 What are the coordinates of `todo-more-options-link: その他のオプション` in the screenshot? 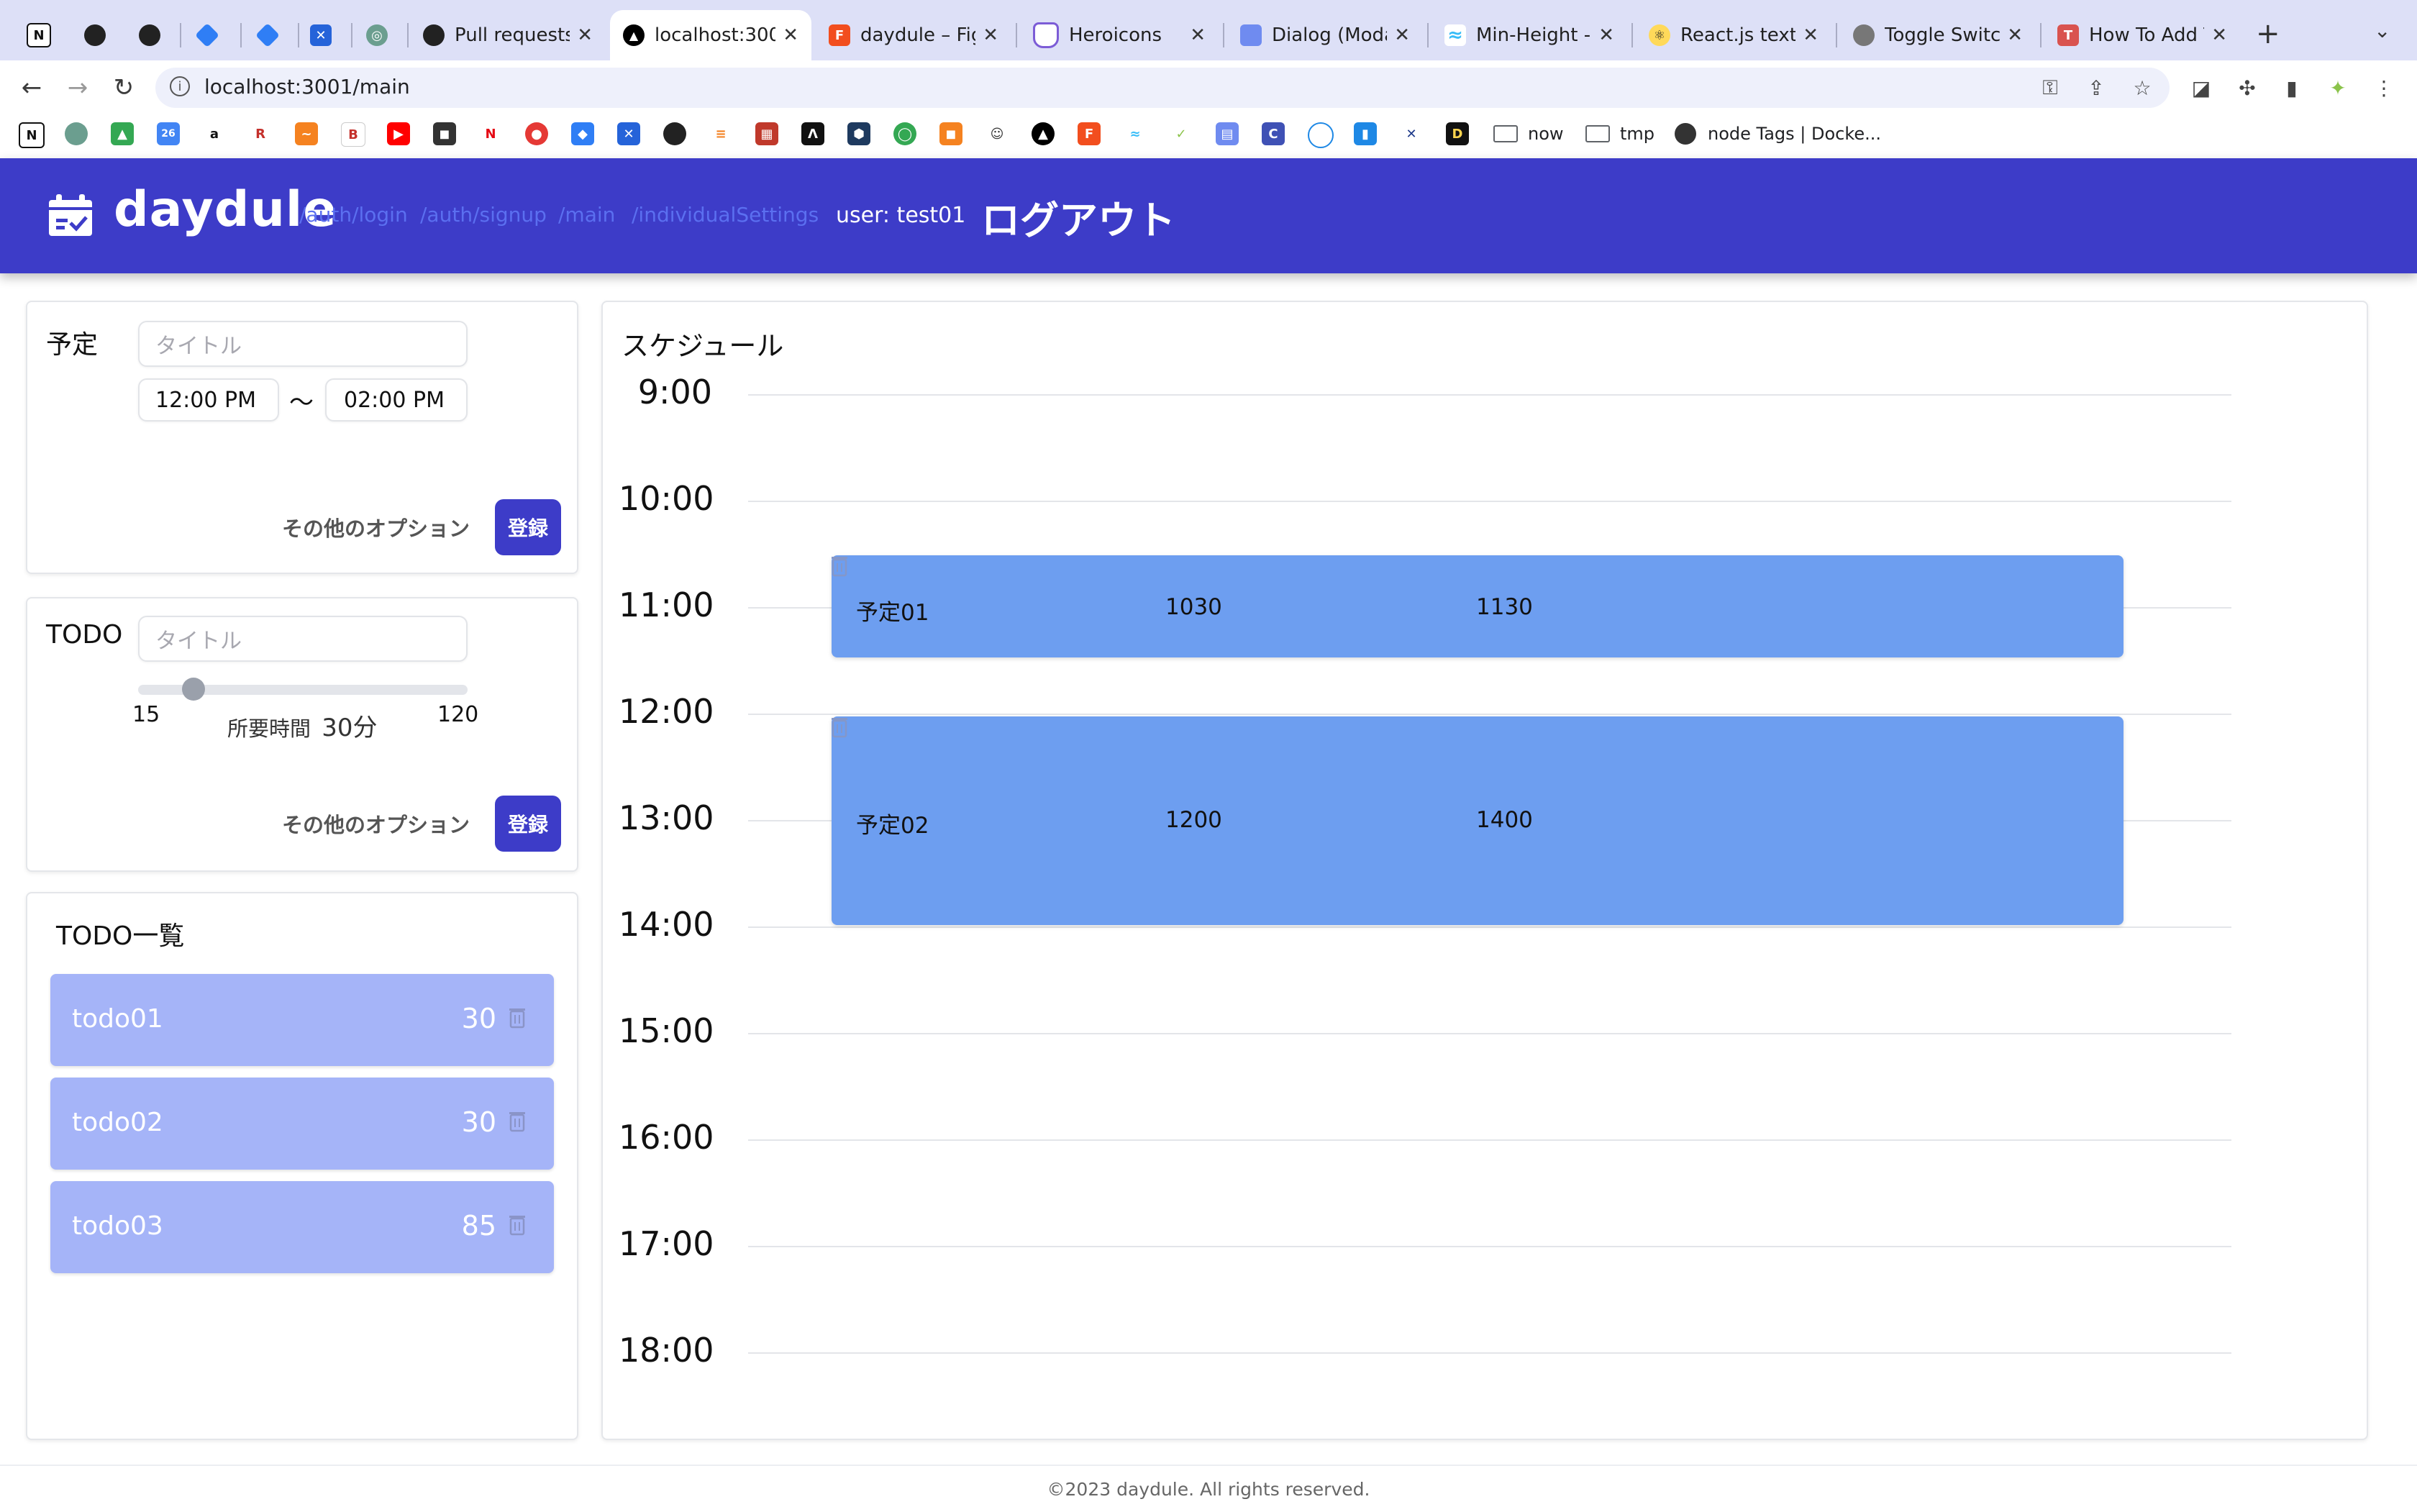 It's located at (376, 824).